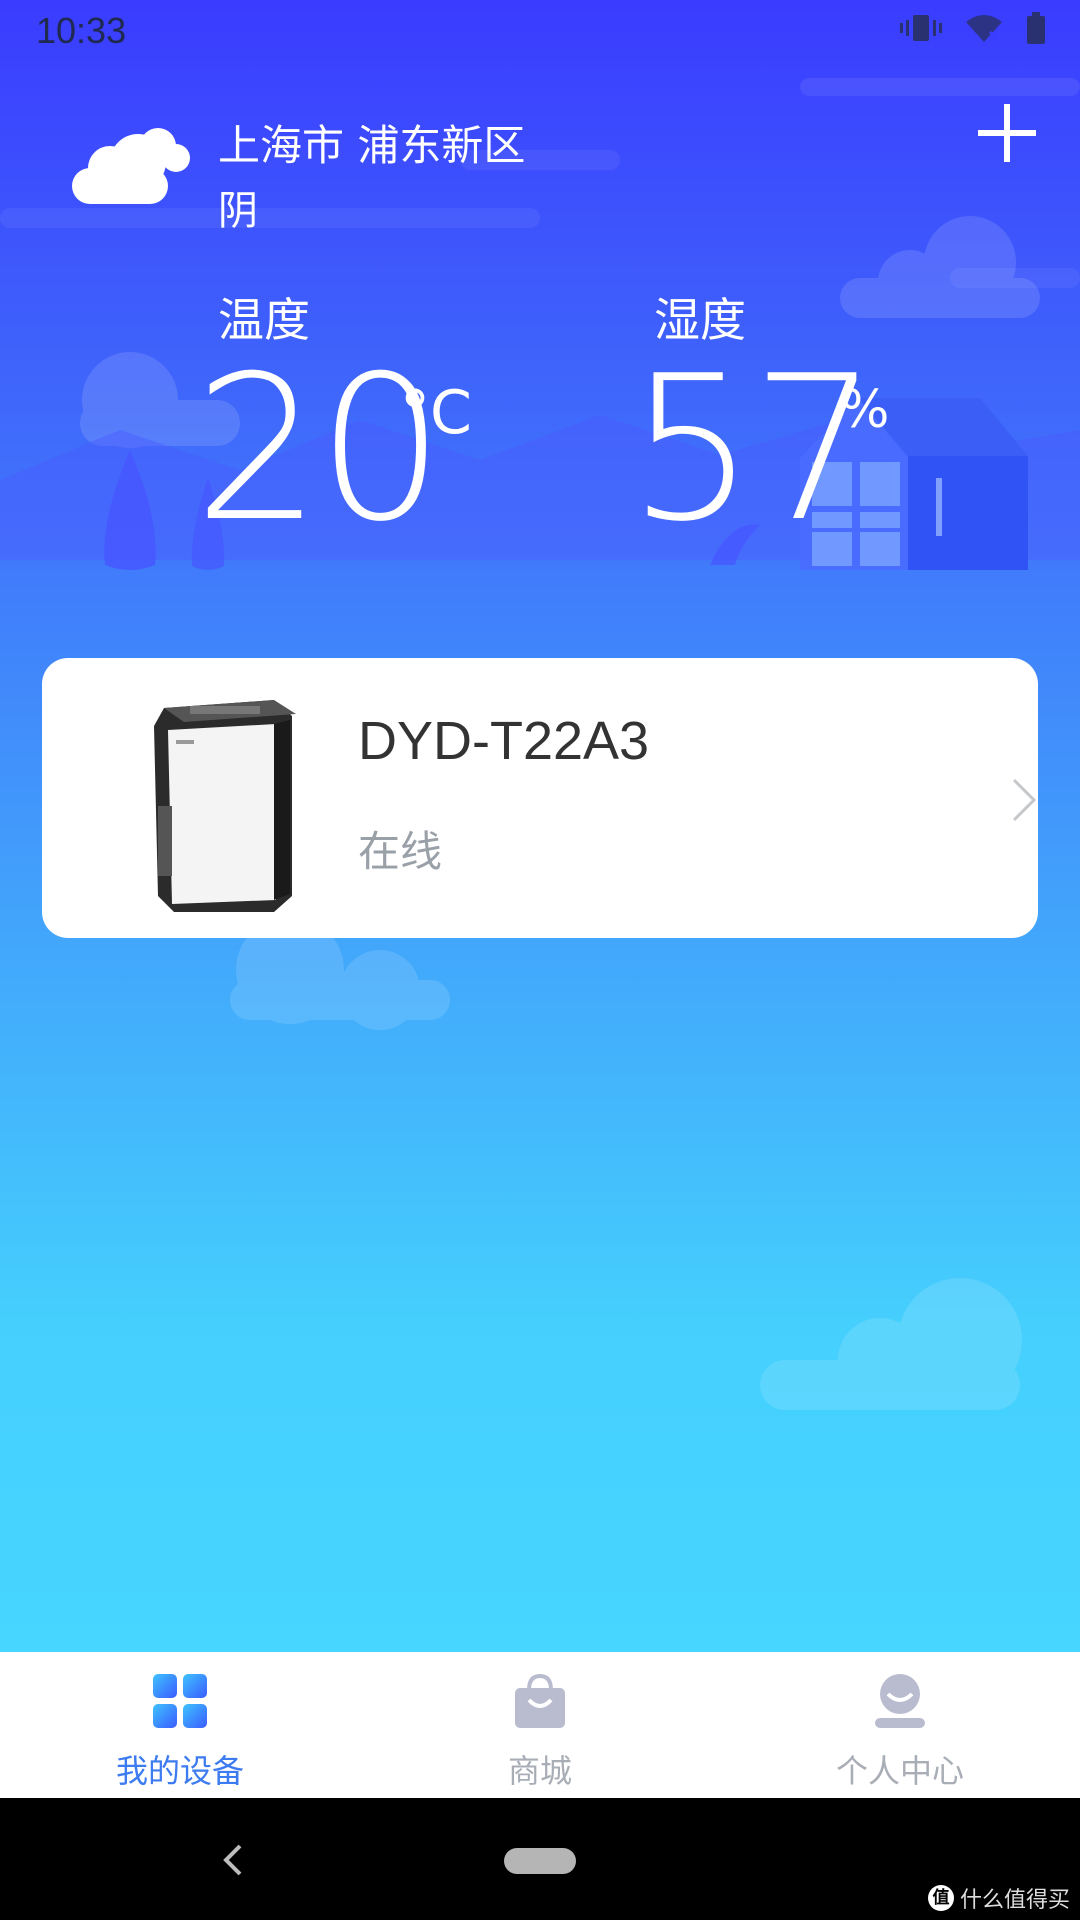  What do you see at coordinates (233, 1860) in the screenshot?
I see `back-icon` at bounding box center [233, 1860].